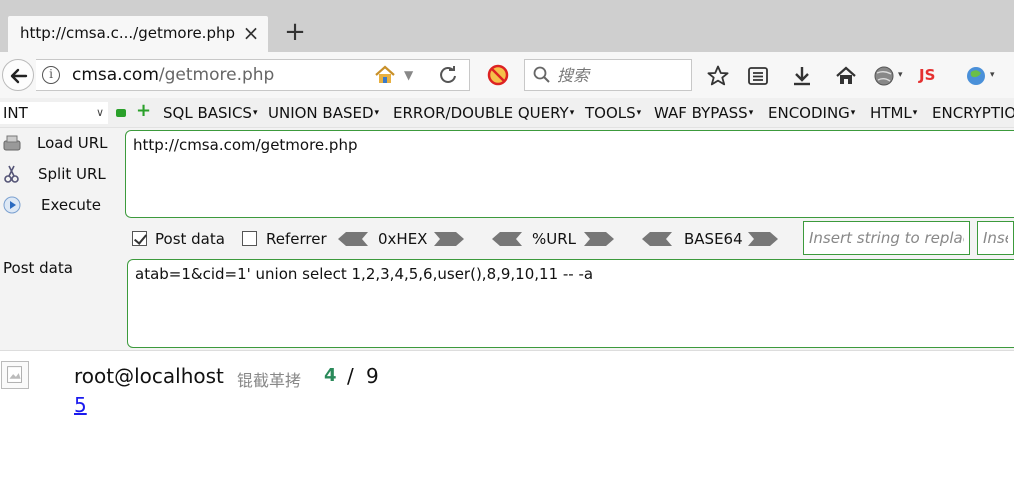 Image resolution: width=1014 pixels, height=483 pixels. What do you see at coordinates (403, 239) in the screenshot?
I see `hex-label: 0xHEX` at bounding box center [403, 239].